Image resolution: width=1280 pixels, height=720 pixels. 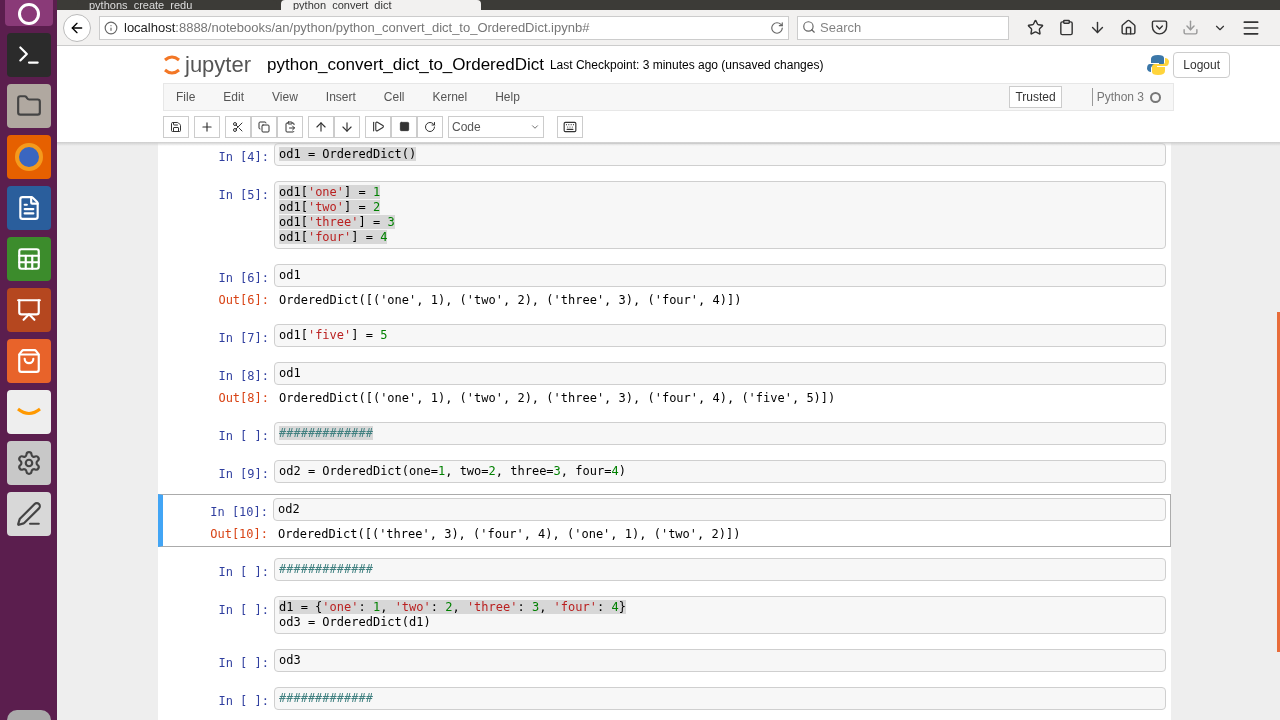 I want to click on move-down-button, so click(x=347, y=126).